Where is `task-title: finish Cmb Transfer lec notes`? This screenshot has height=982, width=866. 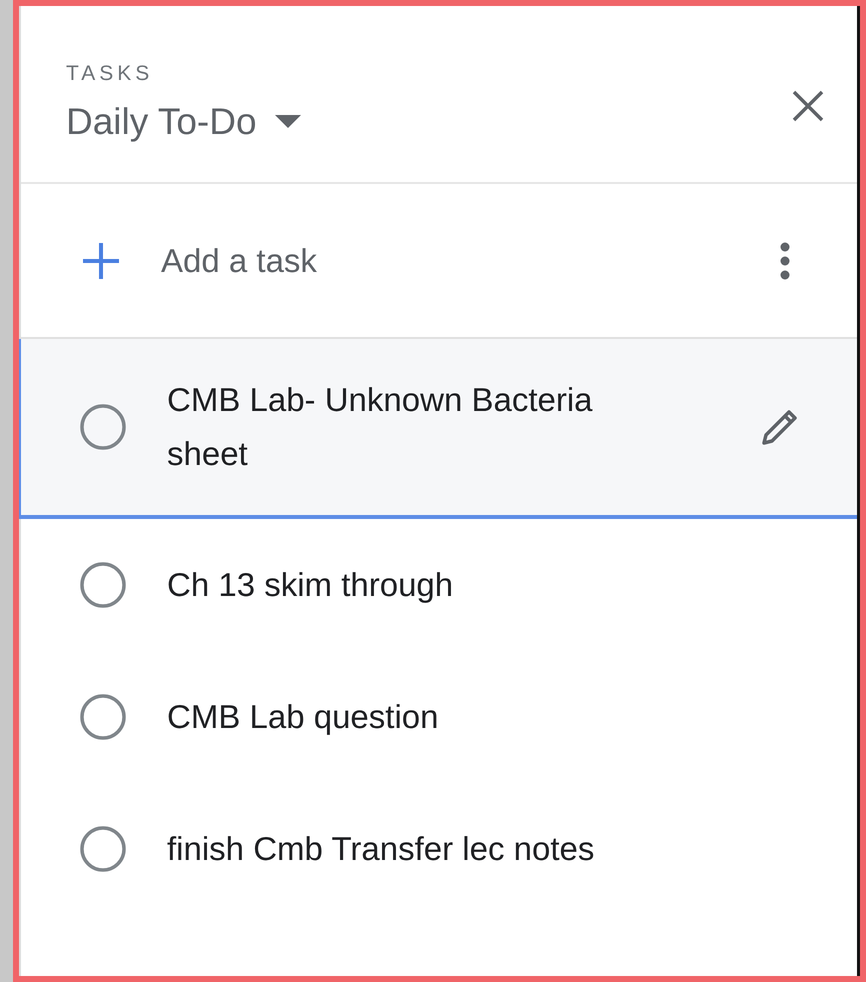
task-title: finish Cmb Transfer lec notes is located at coordinates (381, 848).